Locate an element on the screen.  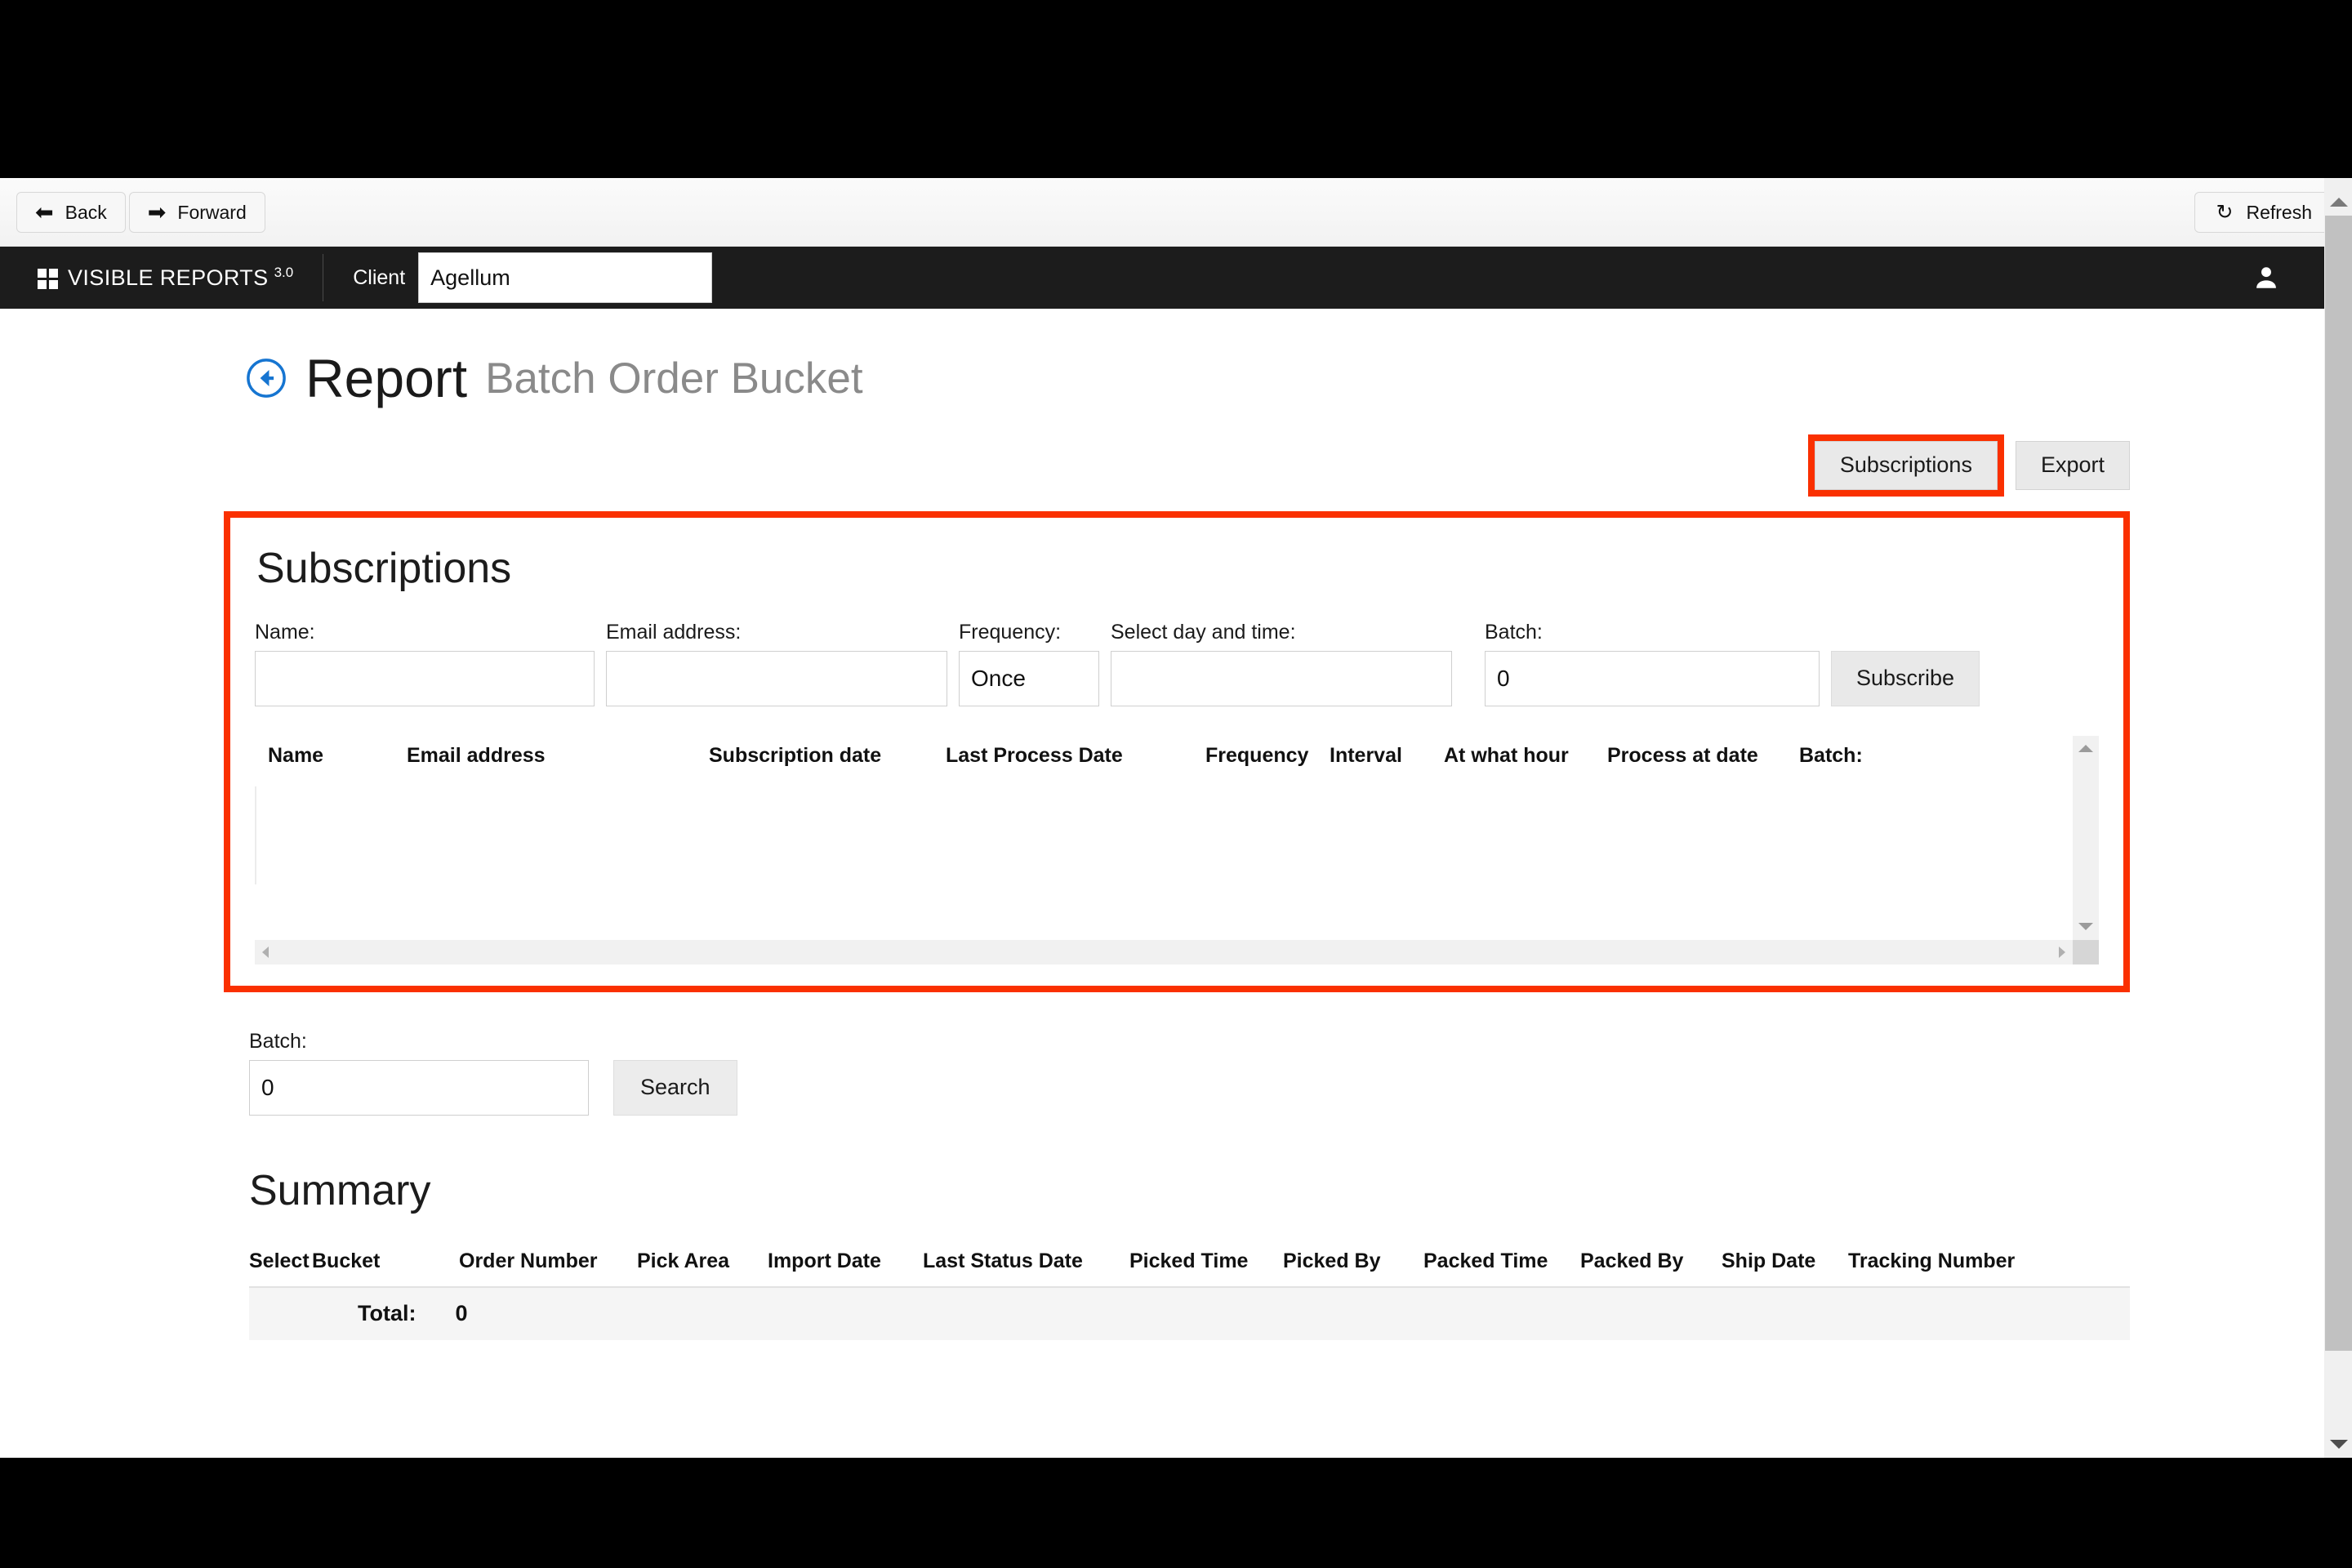
batch-search-row: Batch: Search is located at coordinates (1300, 1073).